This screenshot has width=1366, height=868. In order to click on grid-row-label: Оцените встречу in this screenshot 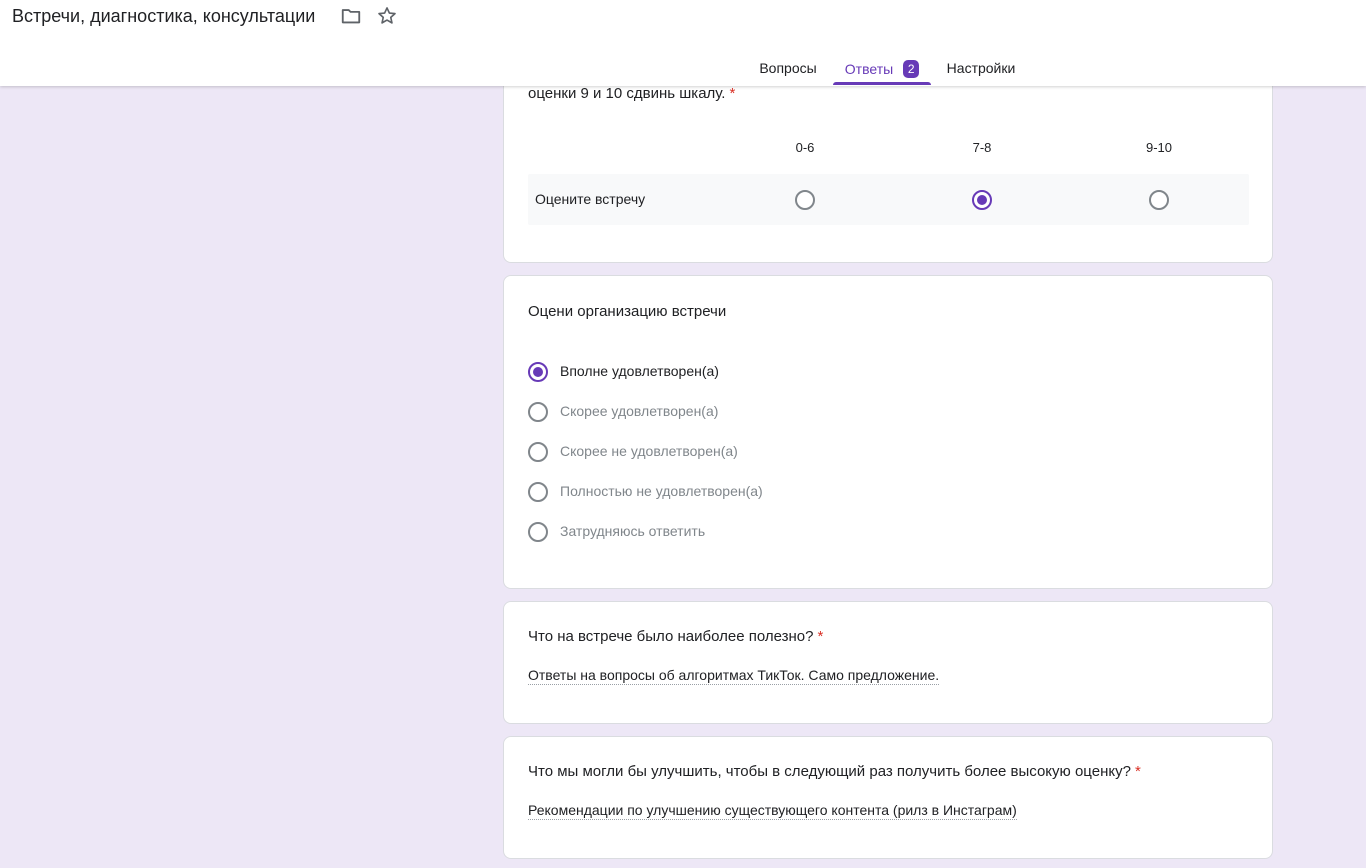, I will do `click(590, 199)`.